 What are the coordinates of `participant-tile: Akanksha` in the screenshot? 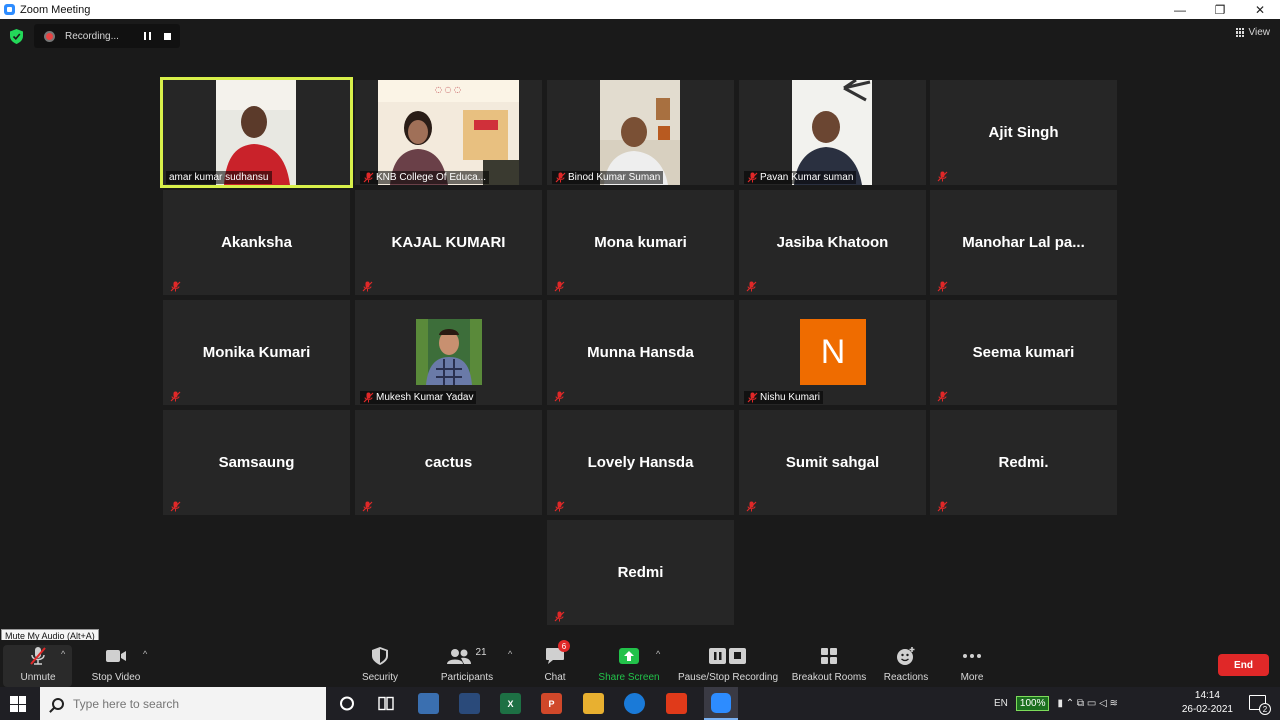 It's located at (256, 242).